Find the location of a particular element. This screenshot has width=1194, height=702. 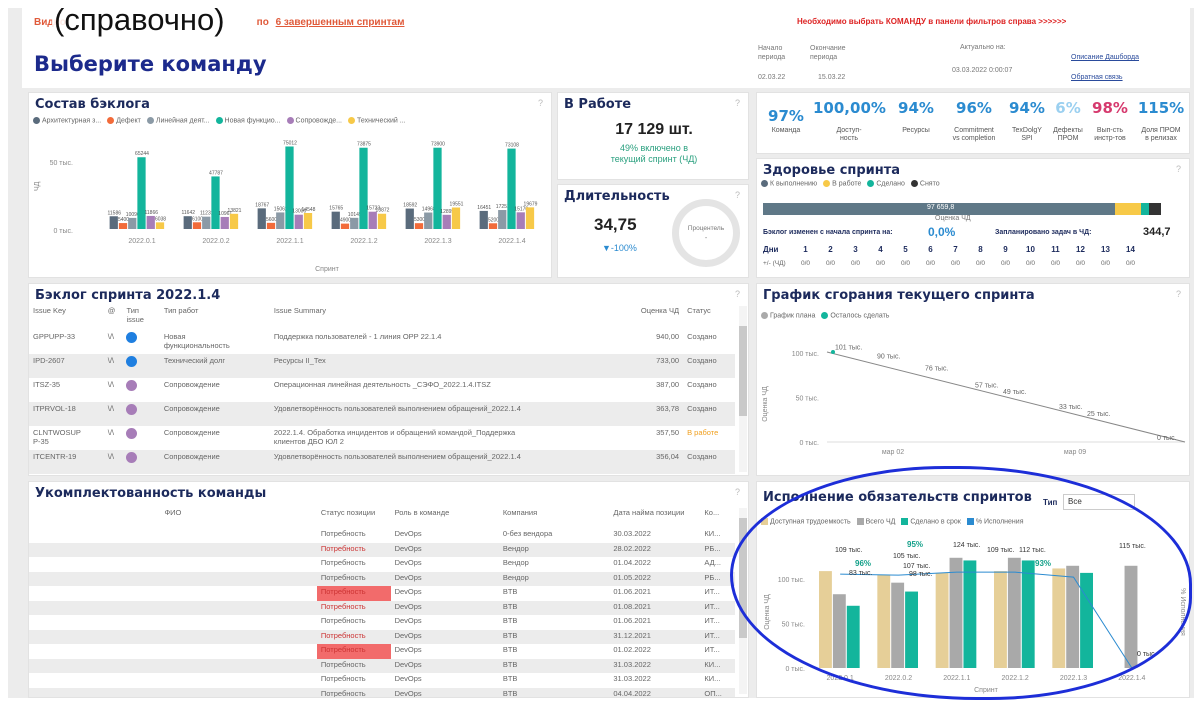

column-header: Дата найма позиции is located at coordinates (654, 517).